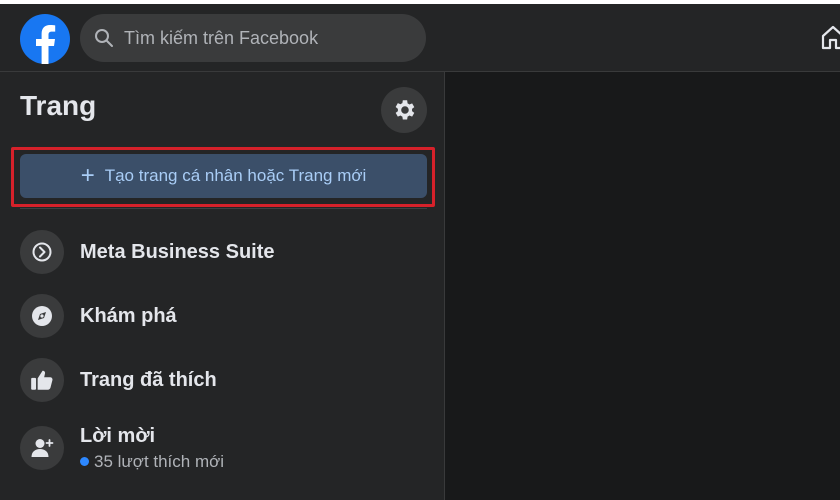 Image resolution: width=840 pixels, height=500 pixels. What do you see at coordinates (177, 251) in the screenshot?
I see `sidebar-item-label: Meta Business Suite` at bounding box center [177, 251].